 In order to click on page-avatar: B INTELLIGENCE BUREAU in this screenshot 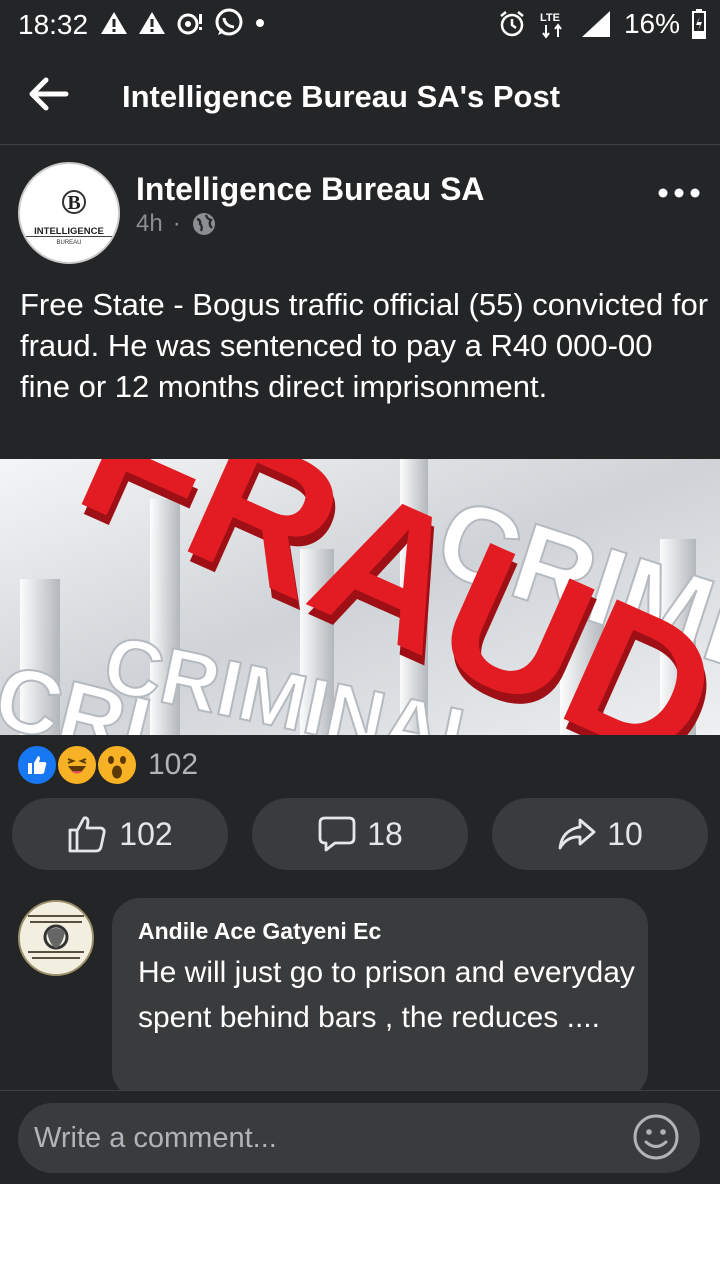, I will do `click(69, 213)`.